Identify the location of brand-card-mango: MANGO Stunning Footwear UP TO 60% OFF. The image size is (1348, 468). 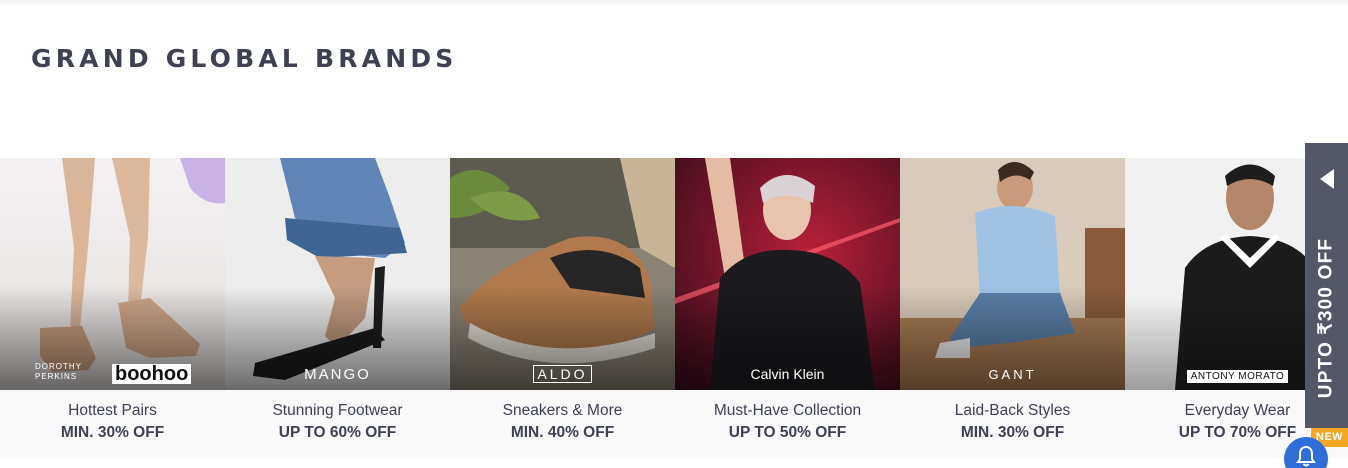
(337, 308).